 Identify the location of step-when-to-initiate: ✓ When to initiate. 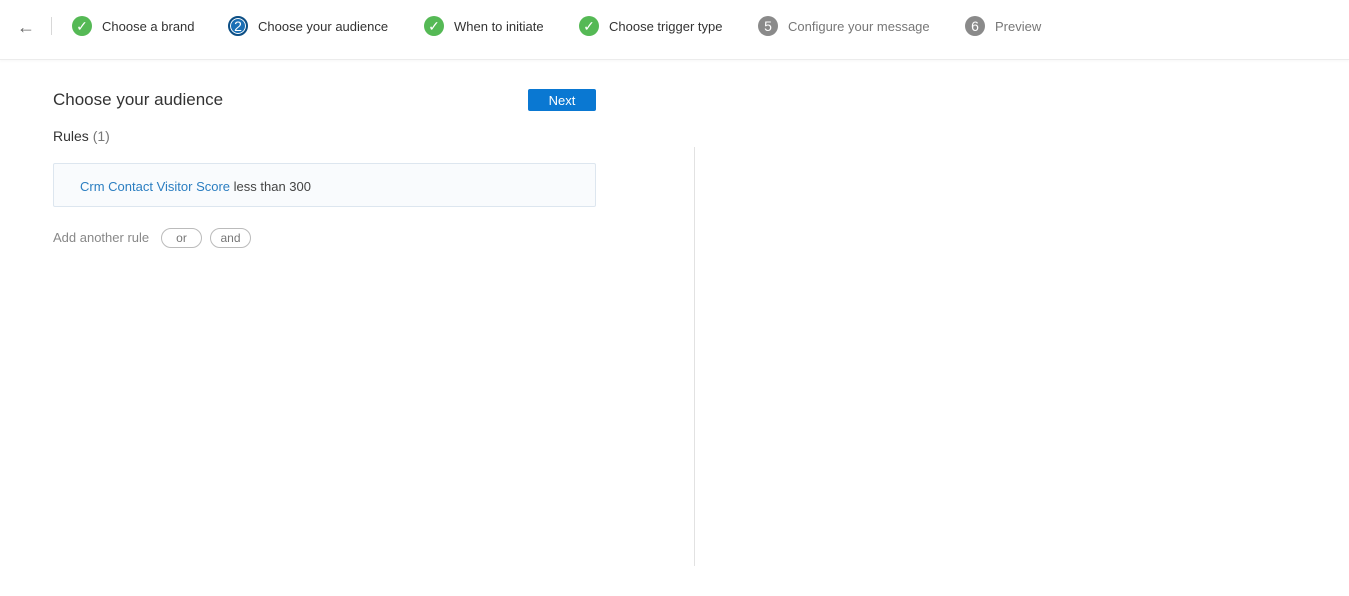
(484, 26).